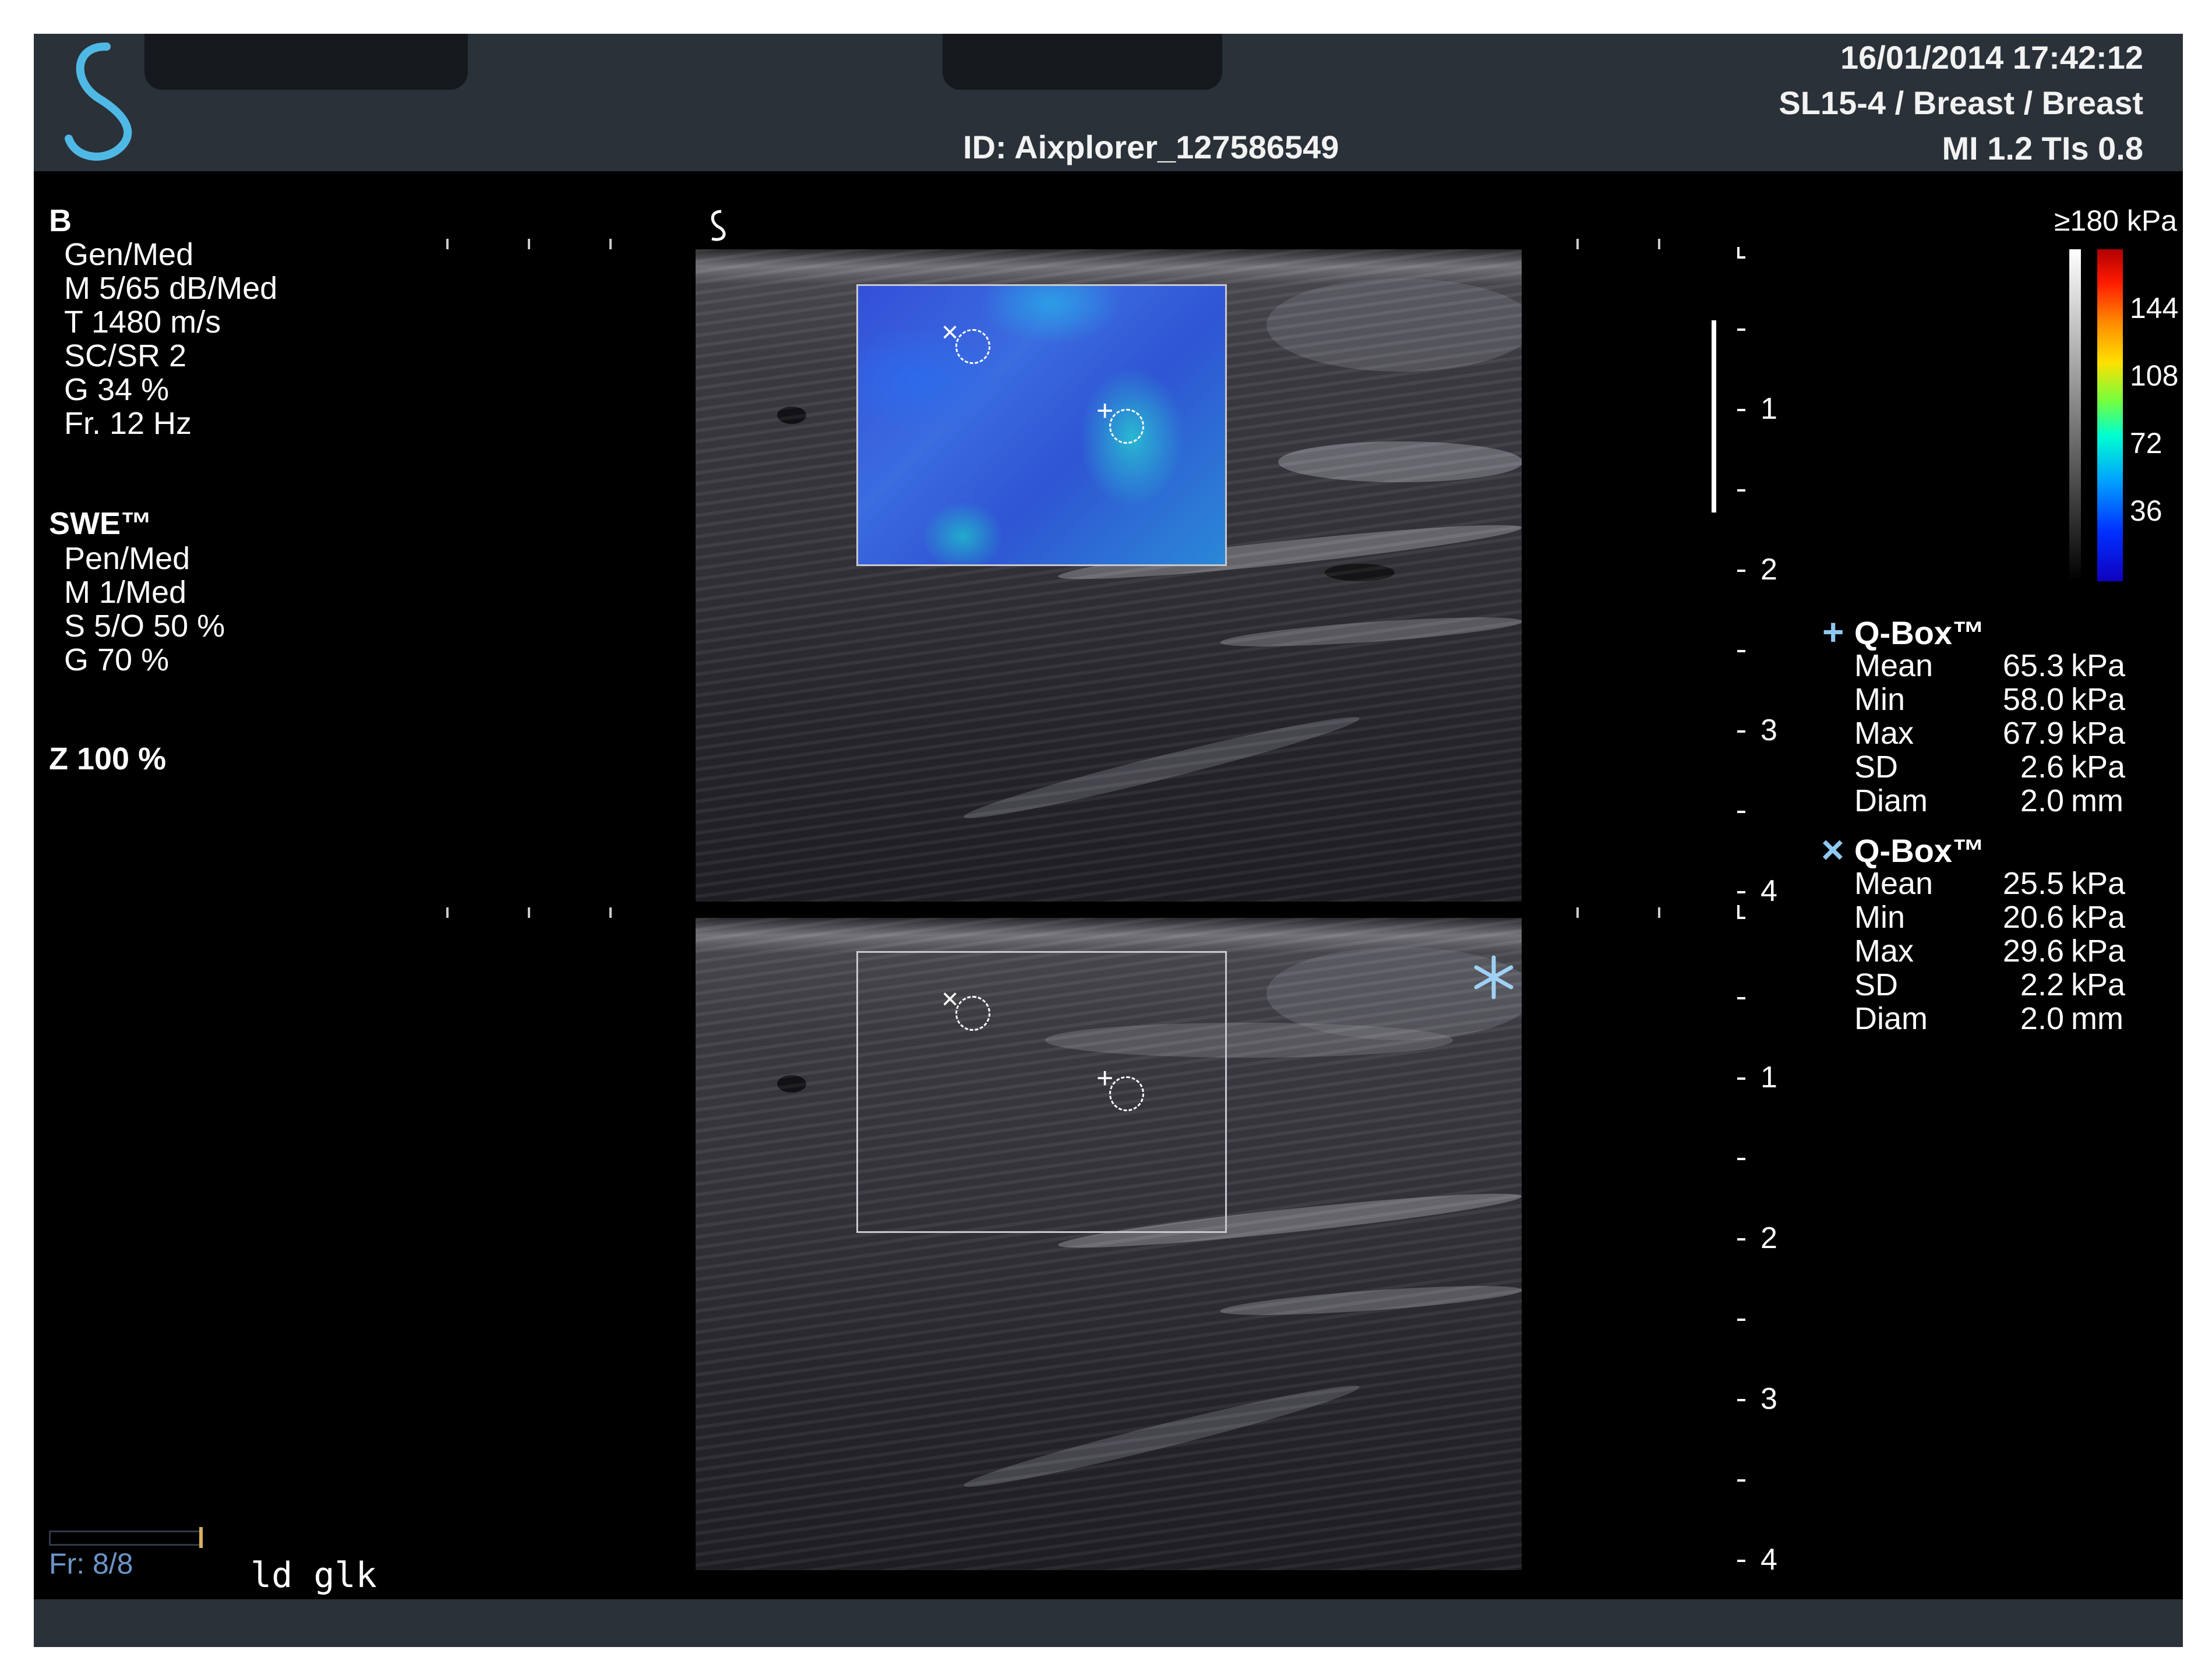 This screenshot has width=2212, height=1668. What do you see at coordinates (2033, 883) in the screenshot?
I see `qbox-row-value: 25.5` at bounding box center [2033, 883].